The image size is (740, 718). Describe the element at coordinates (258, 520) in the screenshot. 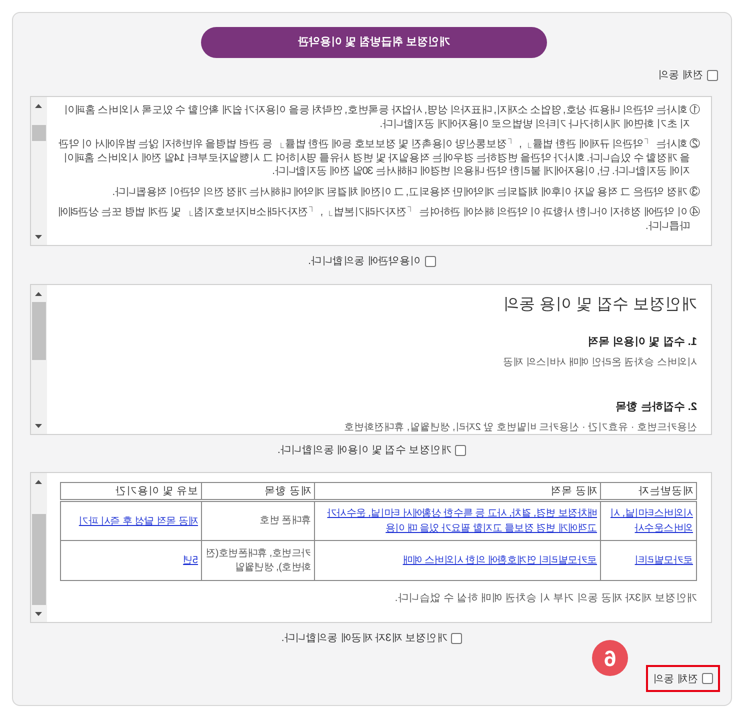

I see `table-cell: 휴대폰 번호` at that location.